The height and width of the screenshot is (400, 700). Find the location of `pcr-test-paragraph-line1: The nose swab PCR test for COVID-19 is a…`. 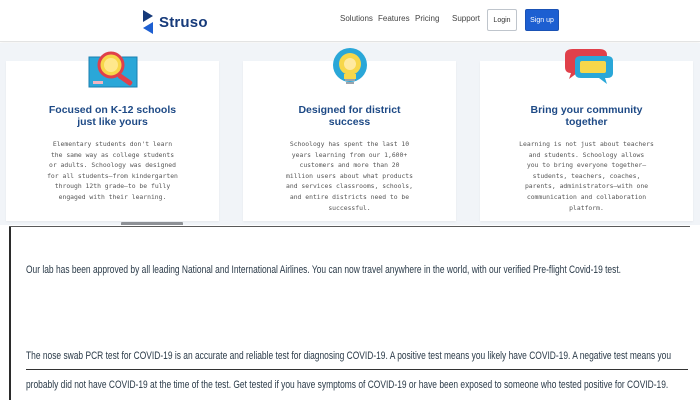

pcr-test-paragraph-line1: The nose swab PCR test for COVID-19 is a… is located at coordinates (349, 356).